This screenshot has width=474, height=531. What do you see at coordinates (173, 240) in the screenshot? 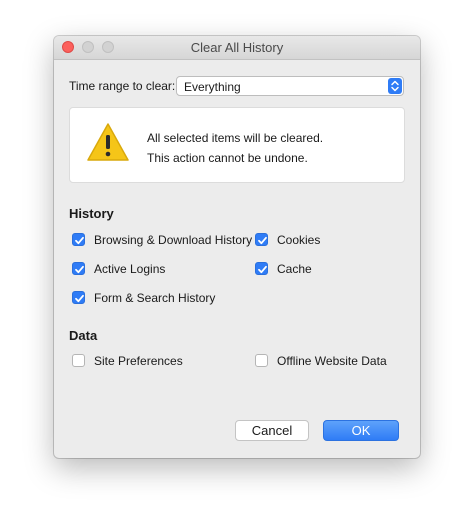
I see `checkbox-label: Browsing & Download History` at bounding box center [173, 240].